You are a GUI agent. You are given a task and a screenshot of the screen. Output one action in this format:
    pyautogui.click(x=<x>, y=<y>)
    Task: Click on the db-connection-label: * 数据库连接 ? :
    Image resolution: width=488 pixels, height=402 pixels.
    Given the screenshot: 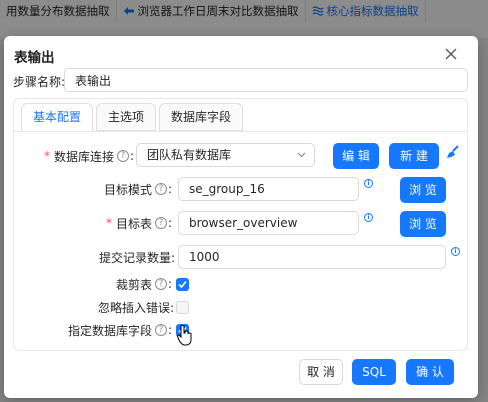 What is the action you would take?
    pyautogui.click(x=79, y=156)
    